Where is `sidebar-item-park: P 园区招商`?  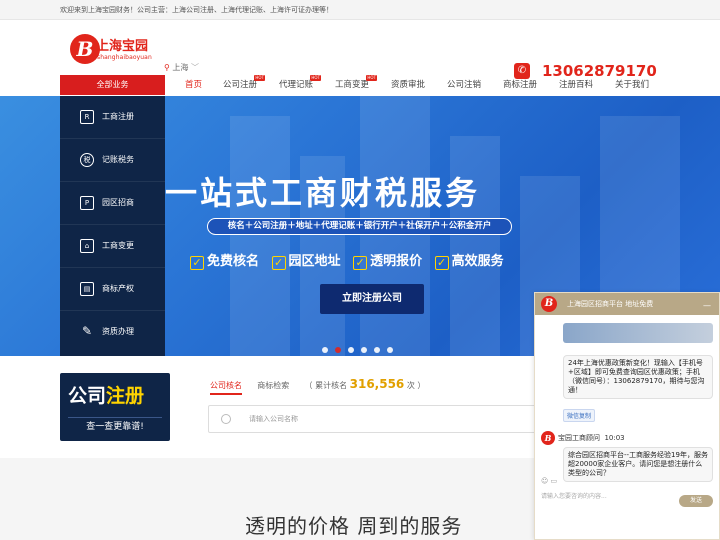
sidebar-item-park: P 园区招商 is located at coordinates (112, 203).